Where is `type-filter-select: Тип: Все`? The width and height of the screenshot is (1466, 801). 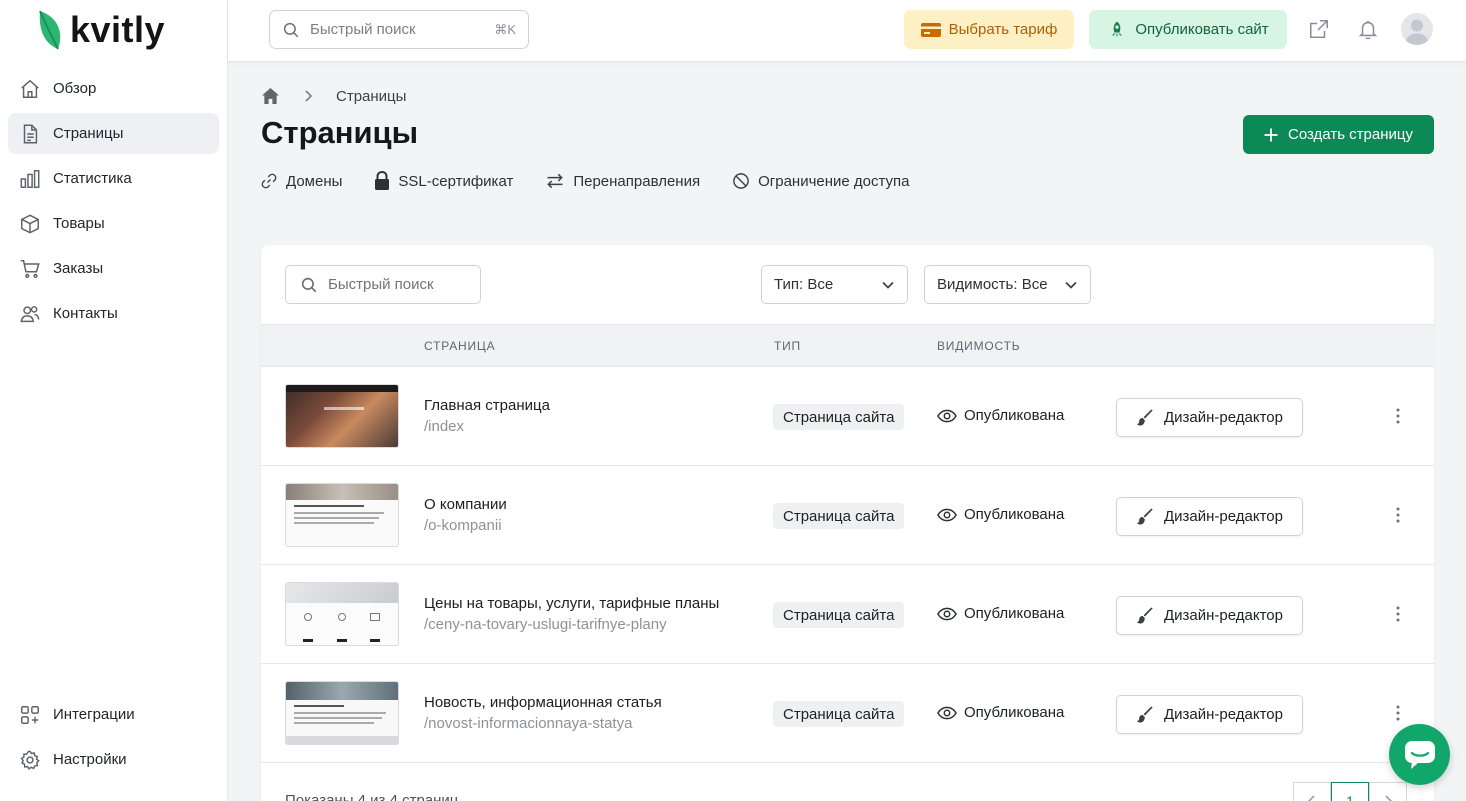
type-filter-select: Тип: Все is located at coordinates (834, 284).